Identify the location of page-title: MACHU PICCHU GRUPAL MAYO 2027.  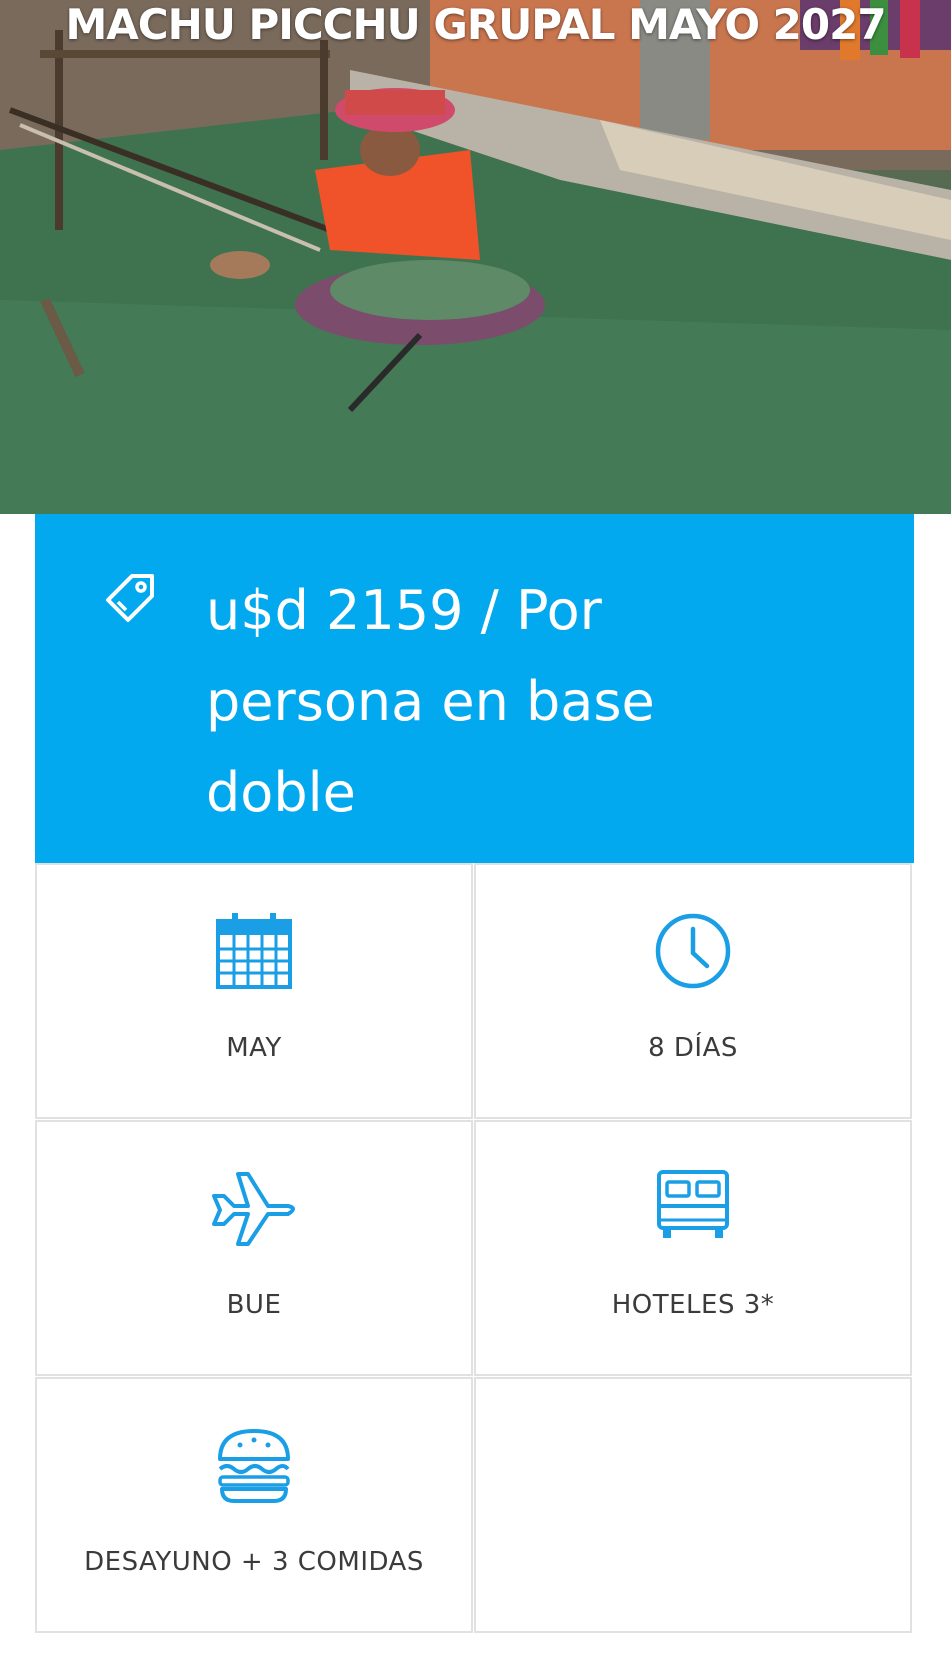
(475, 24).